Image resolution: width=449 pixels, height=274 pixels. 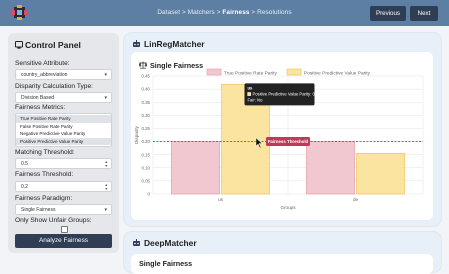 What do you see at coordinates (38, 98) in the screenshot?
I see `disparity-type-value: Division Based` at bounding box center [38, 98].